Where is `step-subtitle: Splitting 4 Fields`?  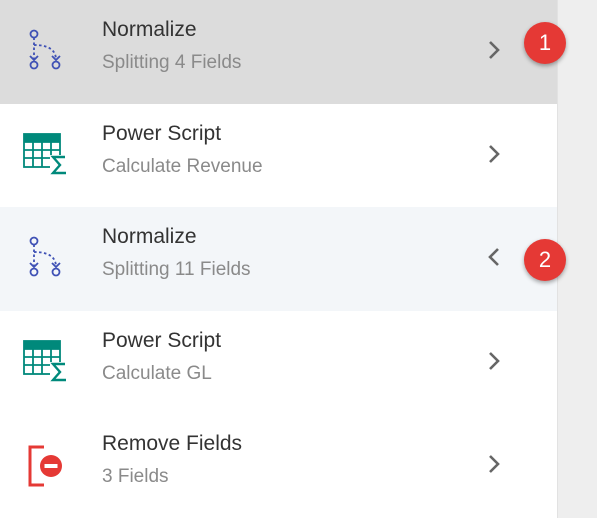
step-subtitle: Splitting 4 Fields is located at coordinates (172, 62).